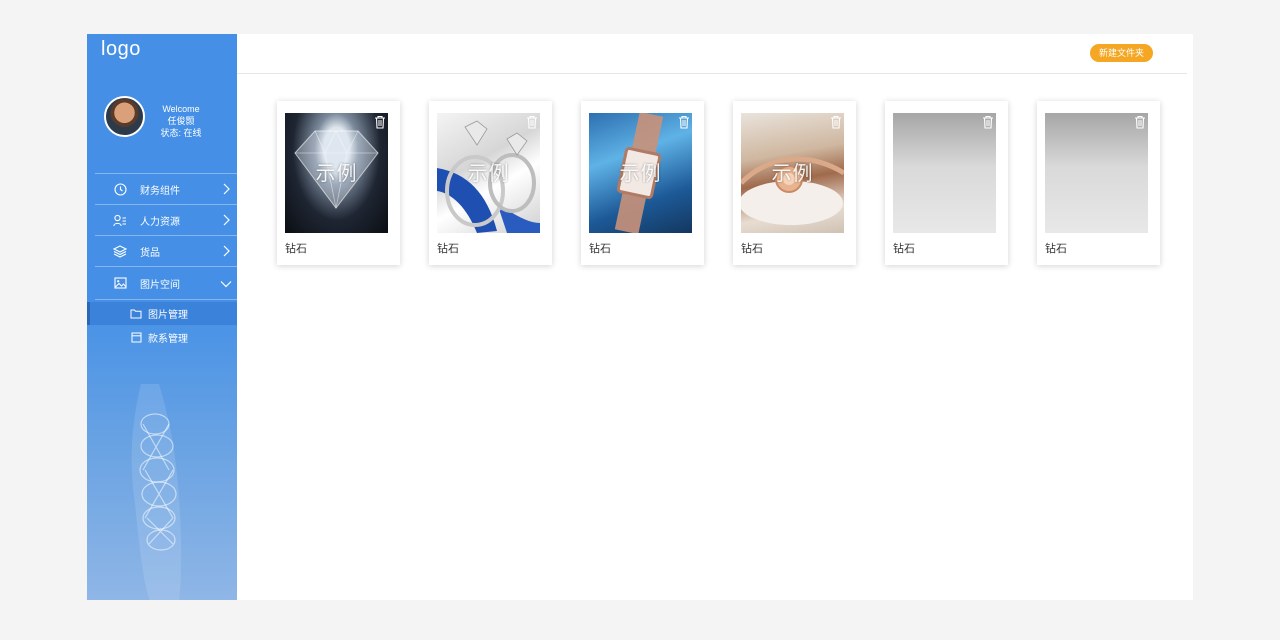 This screenshot has width=1280, height=640. I want to click on submenu-item-label: 图片管理, so click(168, 315).